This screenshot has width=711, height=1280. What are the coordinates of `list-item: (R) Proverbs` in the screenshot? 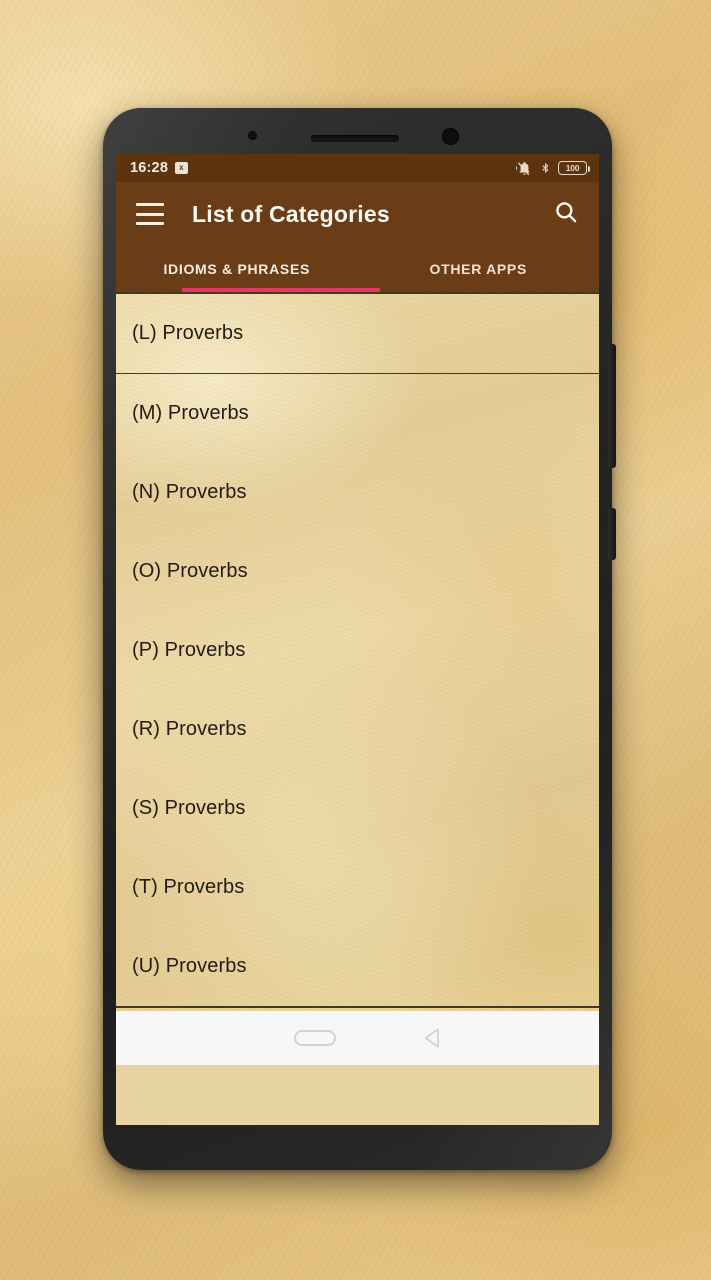 It's located at (357, 729).